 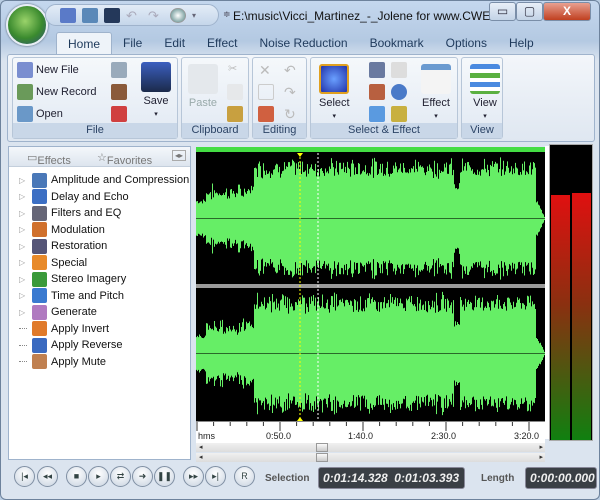 What do you see at coordinates (235, 92) in the screenshot?
I see `copy-icon` at bounding box center [235, 92].